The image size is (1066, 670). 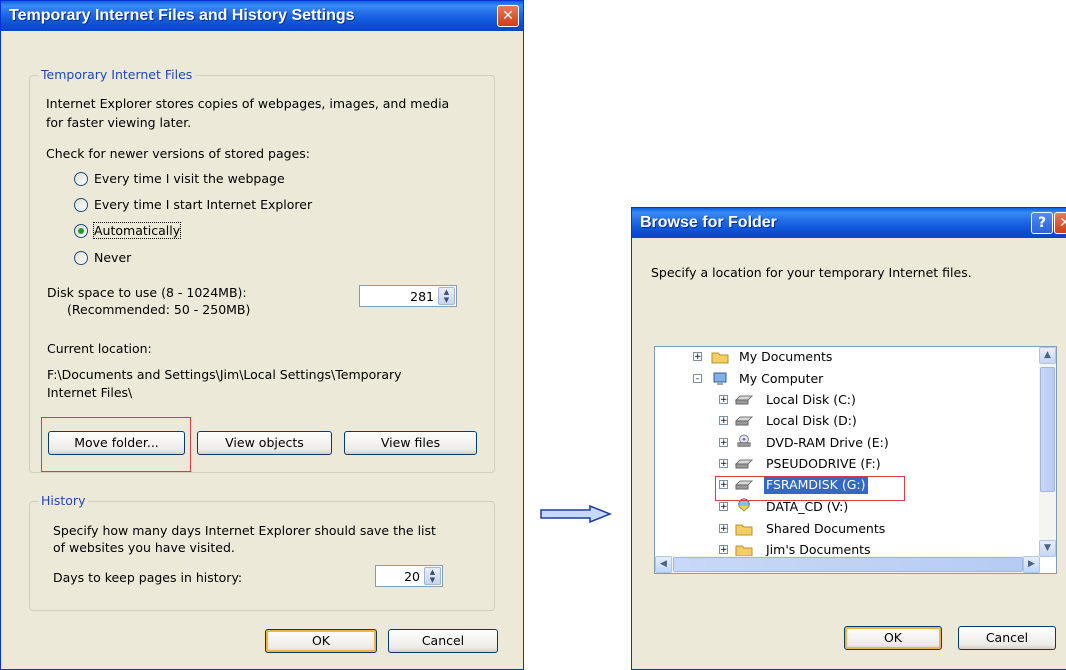 What do you see at coordinates (81, 179) in the screenshot?
I see `radio-every-visit` at bounding box center [81, 179].